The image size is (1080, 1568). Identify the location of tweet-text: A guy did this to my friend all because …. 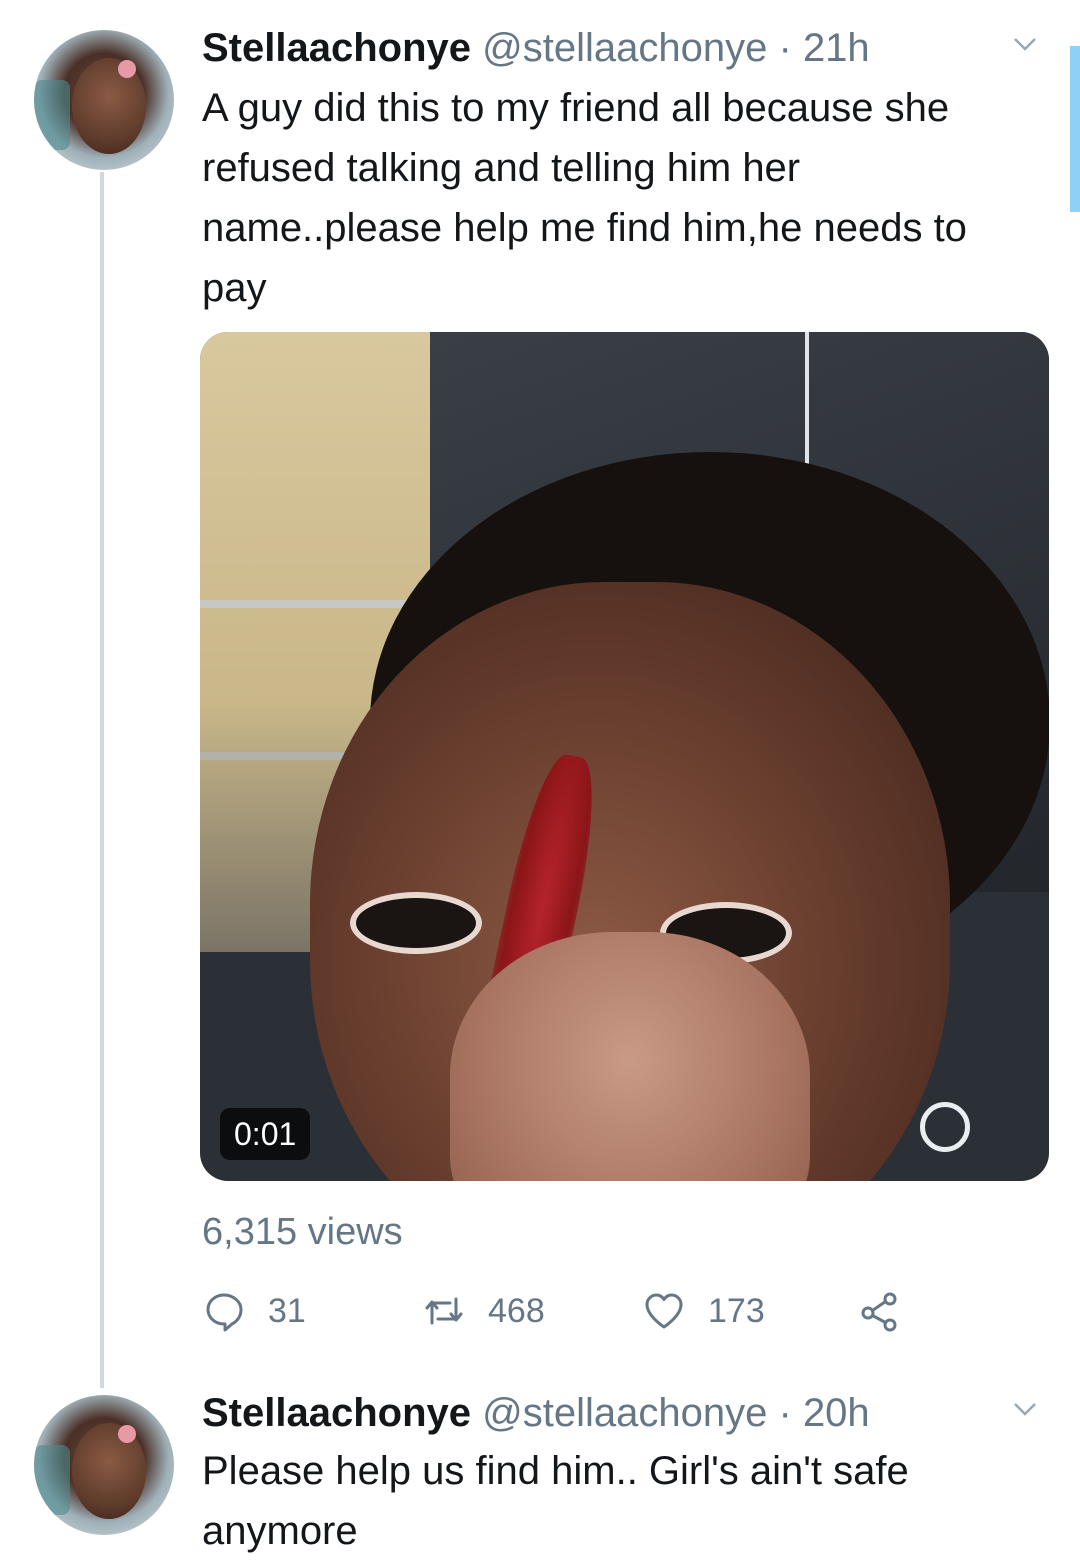
(584, 198).